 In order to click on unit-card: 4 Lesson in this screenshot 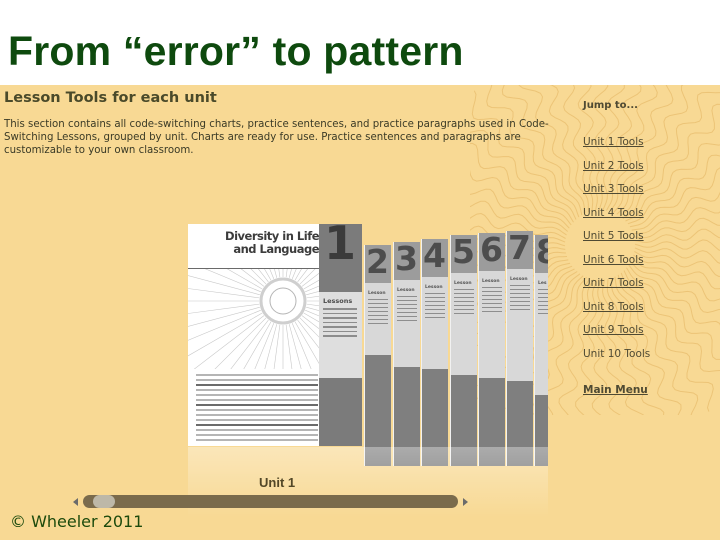, I will do `click(434, 352)`.